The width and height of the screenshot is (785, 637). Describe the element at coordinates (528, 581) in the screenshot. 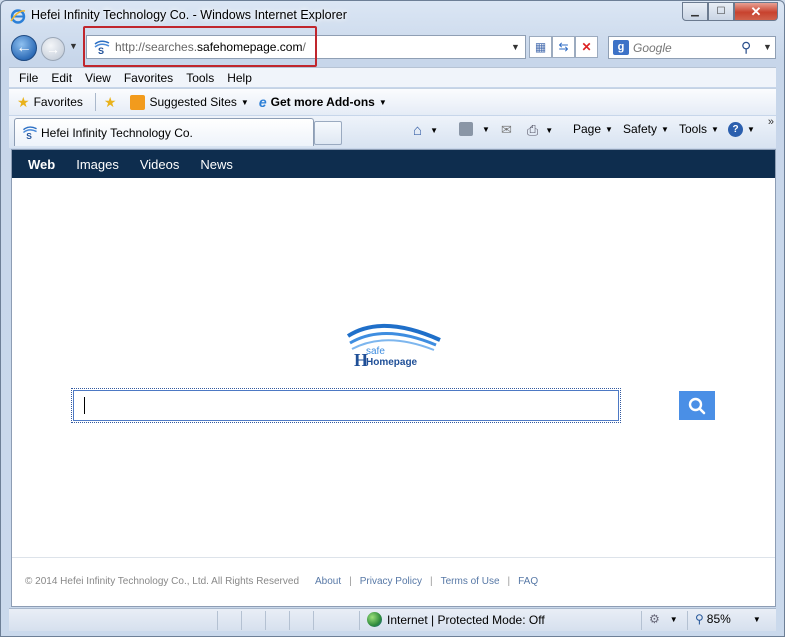

I see `footer-link-faq: FAQ` at that location.